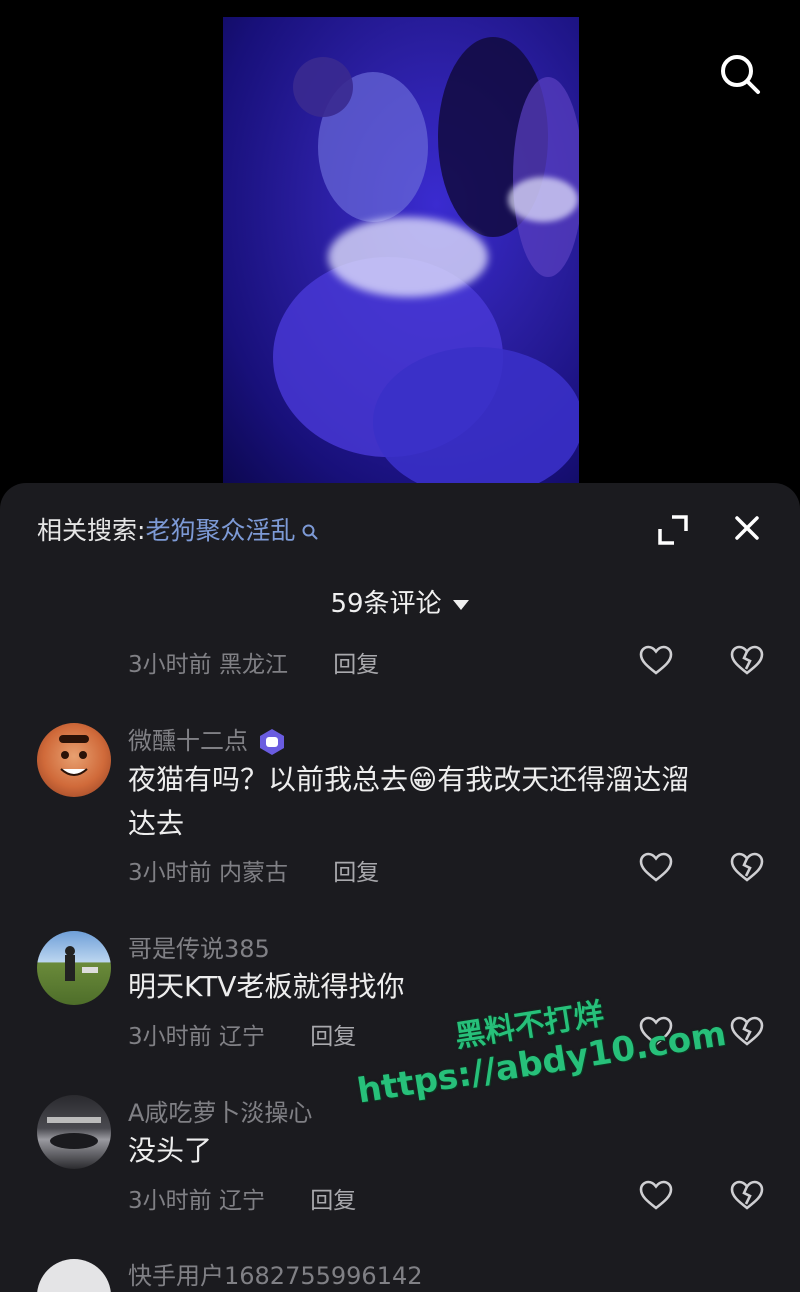 The height and width of the screenshot is (1292, 800). Describe the element at coordinates (199, 946) in the screenshot. I see `comment-username: 哥是传说385` at that location.